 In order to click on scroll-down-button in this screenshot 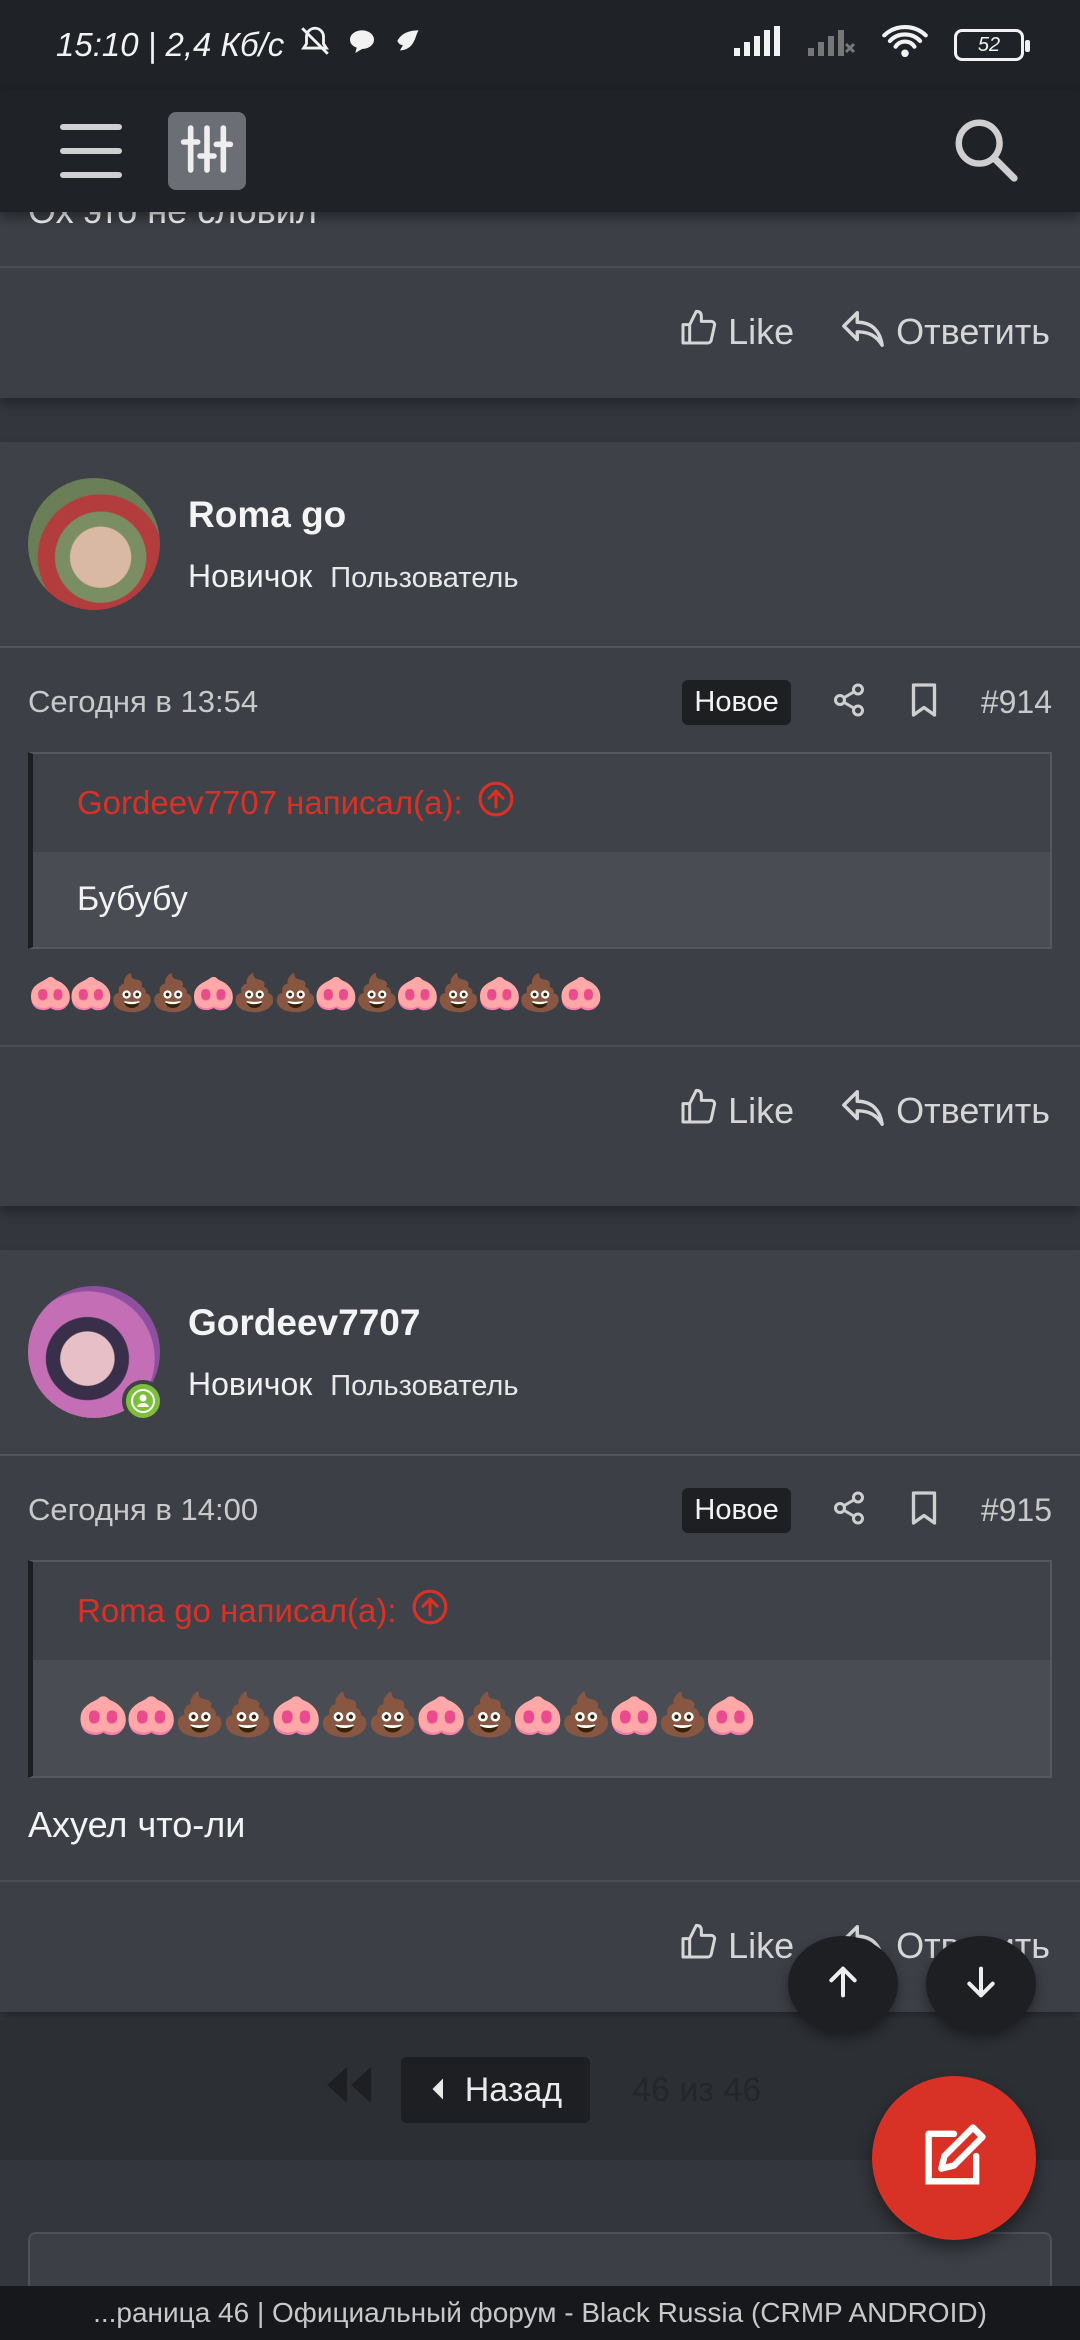, I will do `click(981, 1984)`.